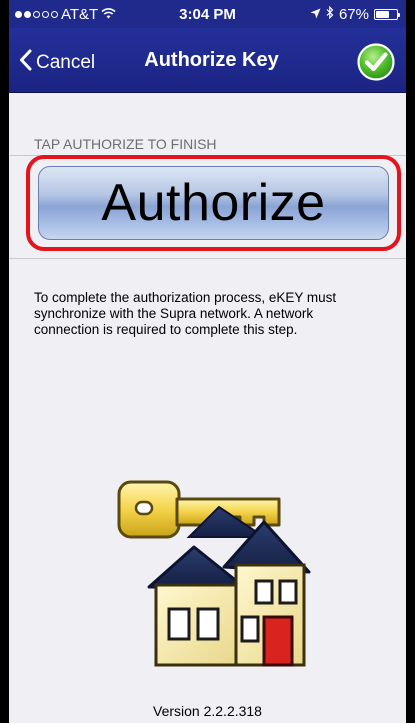  What do you see at coordinates (207, 14) in the screenshot?
I see `status-bar: AT&T 3:04 PM 67%` at bounding box center [207, 14].